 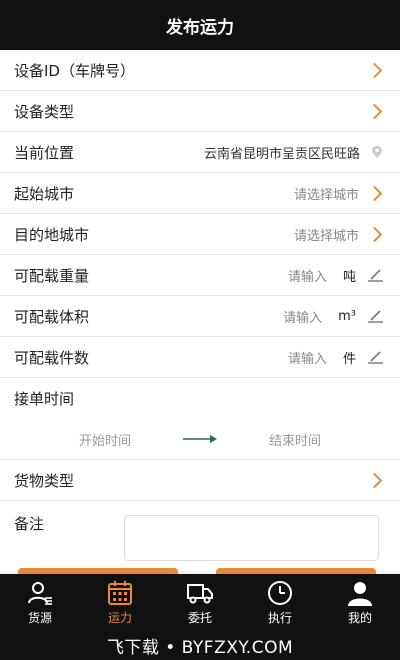 I want to click on volume-row: 可配载体积 请输入 m³, so click(x=200, y=316).